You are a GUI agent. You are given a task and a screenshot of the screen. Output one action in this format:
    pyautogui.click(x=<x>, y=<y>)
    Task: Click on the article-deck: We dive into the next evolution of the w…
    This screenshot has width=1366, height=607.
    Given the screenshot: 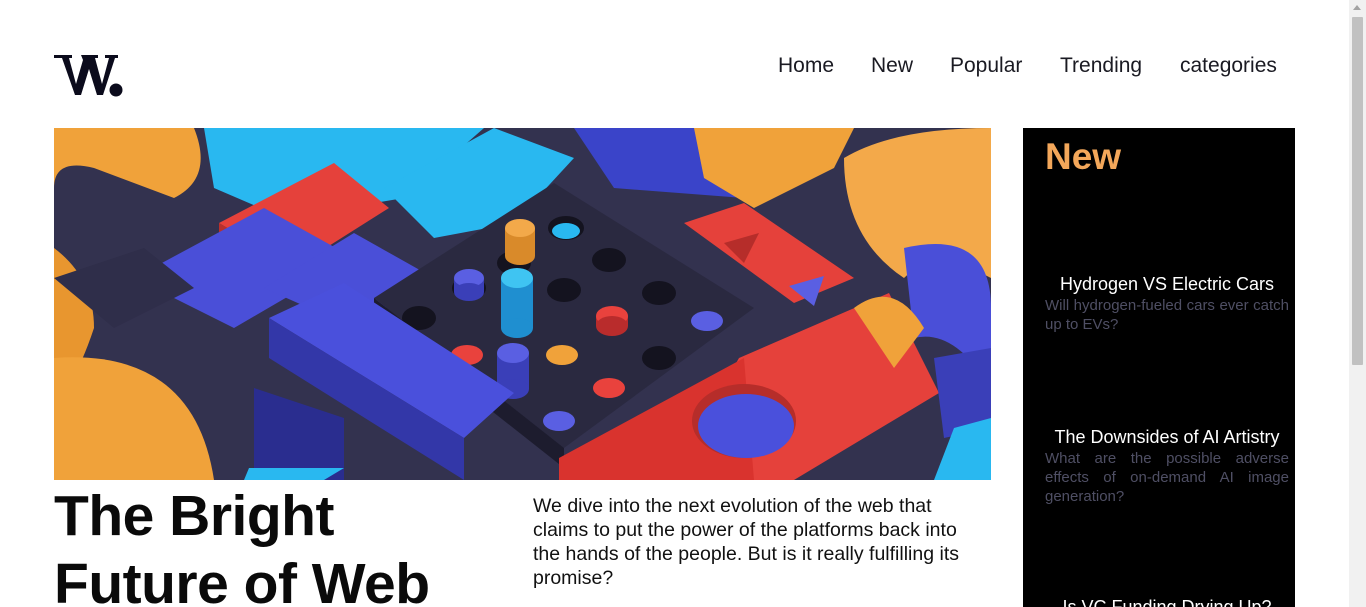 What is the action you would take?
    pyautogui.click(x=746, y=542)
    